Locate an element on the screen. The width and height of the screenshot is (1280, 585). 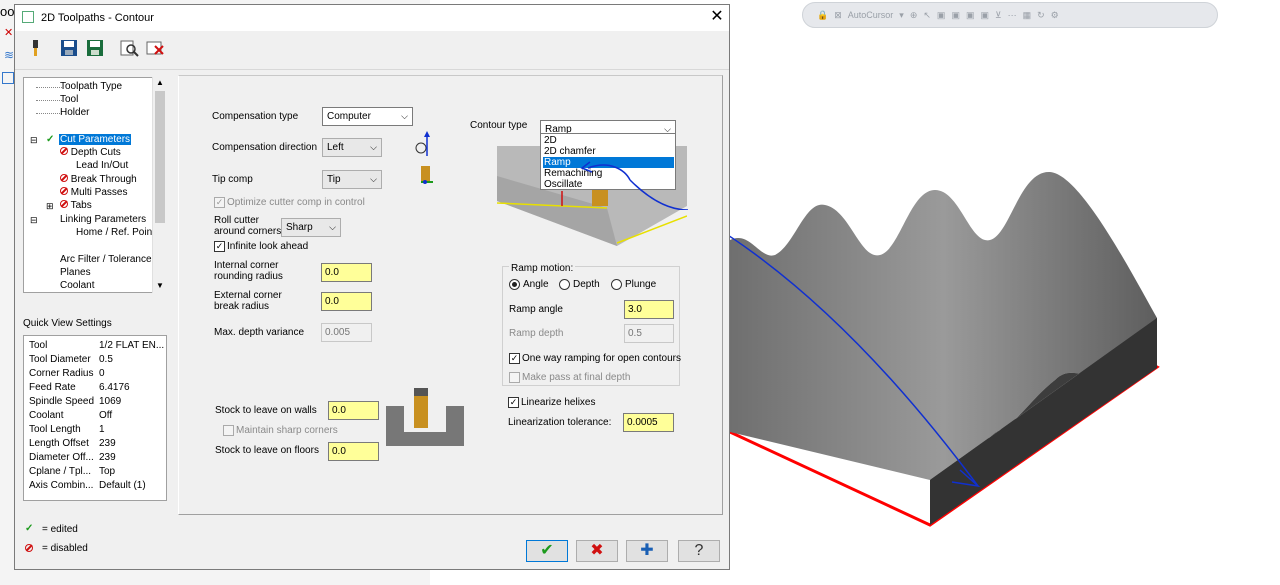
close-button: ✕ is located at coordinates (717, 17).